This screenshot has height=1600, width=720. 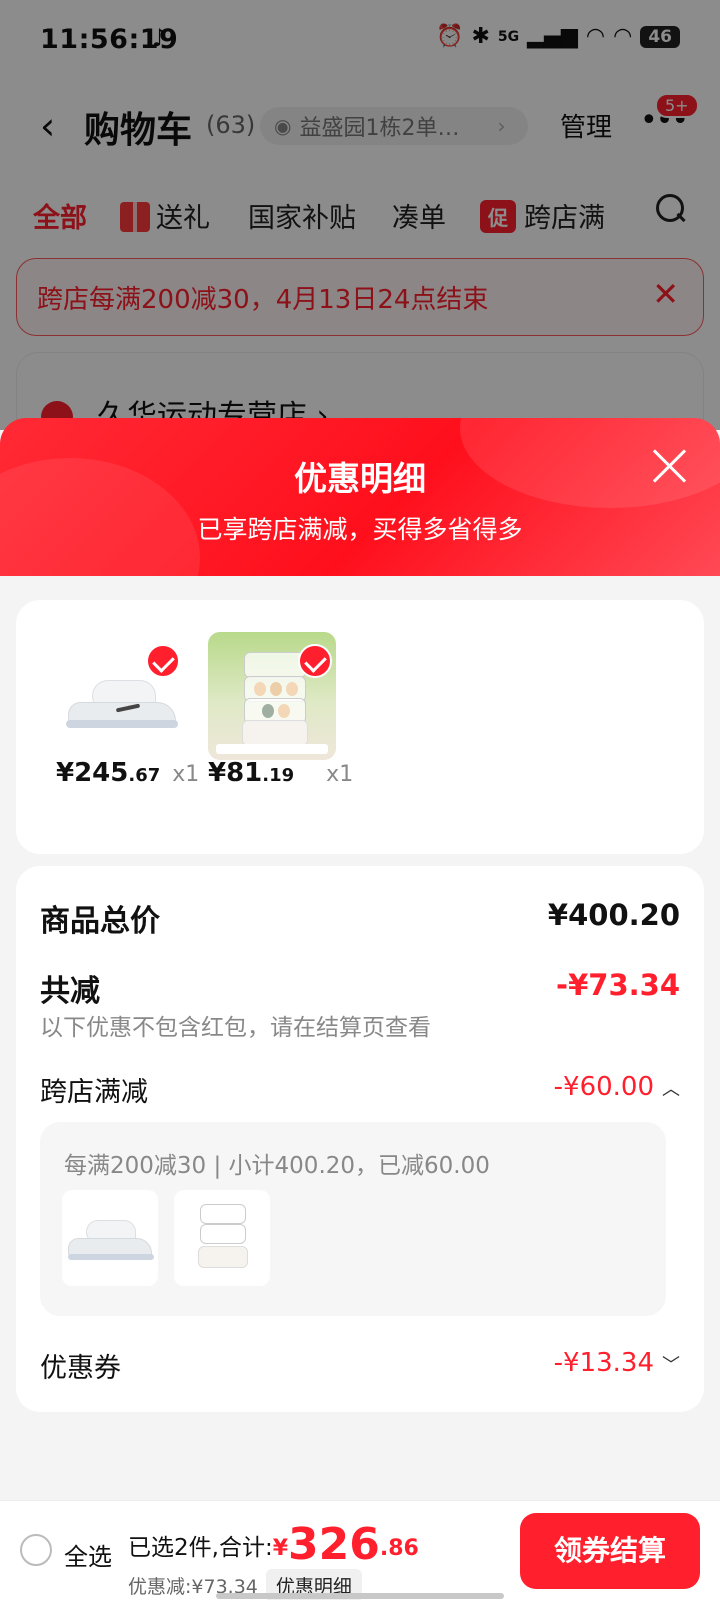 What do you see at coordinates (360, 478) in the screenshot?
I see `sheet-title: 优惠明细` at bounding box center [360, 478].